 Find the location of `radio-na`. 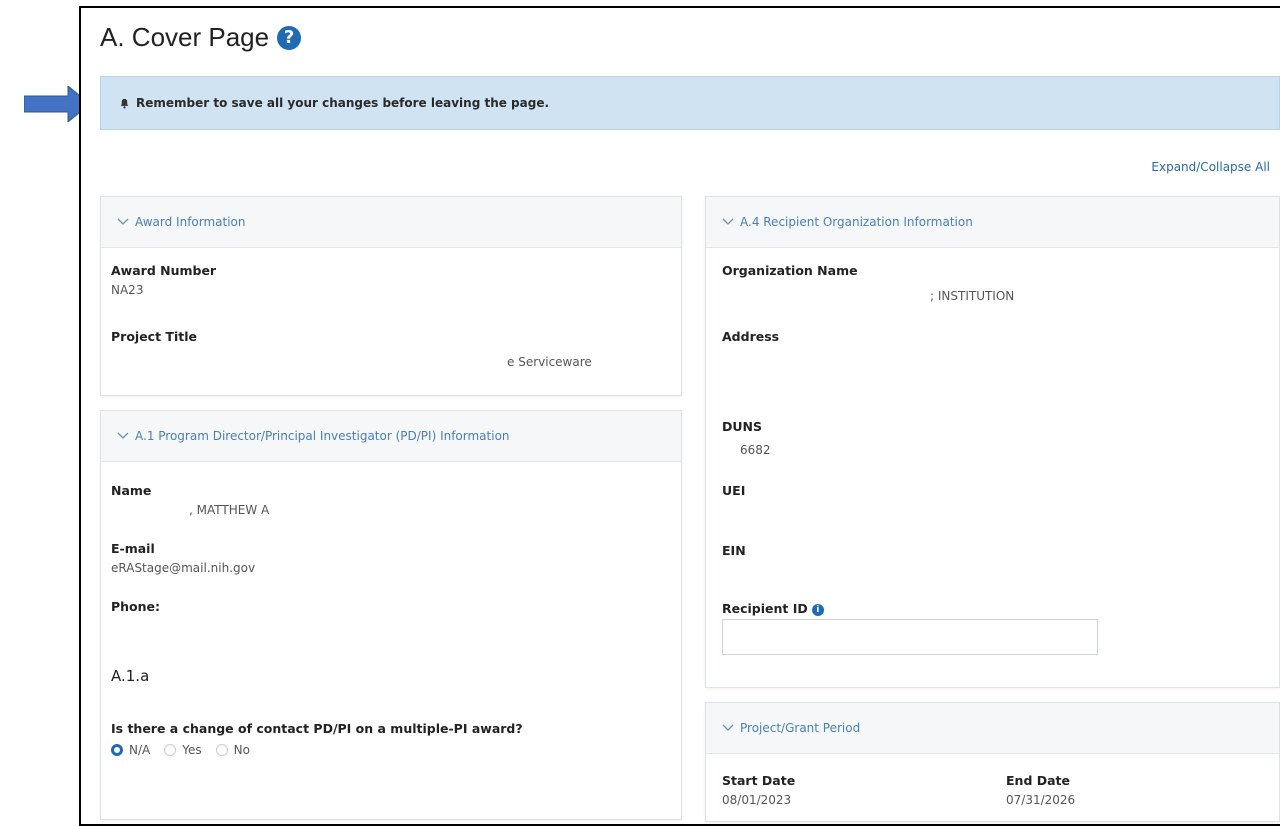

radio-na is located at coordinates (117, 750).